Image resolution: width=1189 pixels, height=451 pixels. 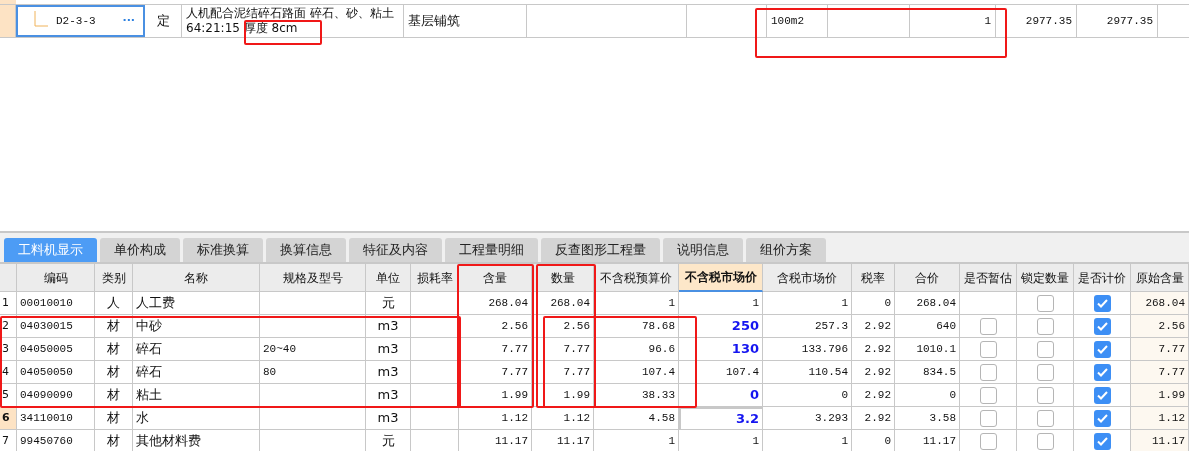 What do you see at coordinates (388, 278) in the screenshot?
I see `column-header: 单位` at bounding box center [388, 278].